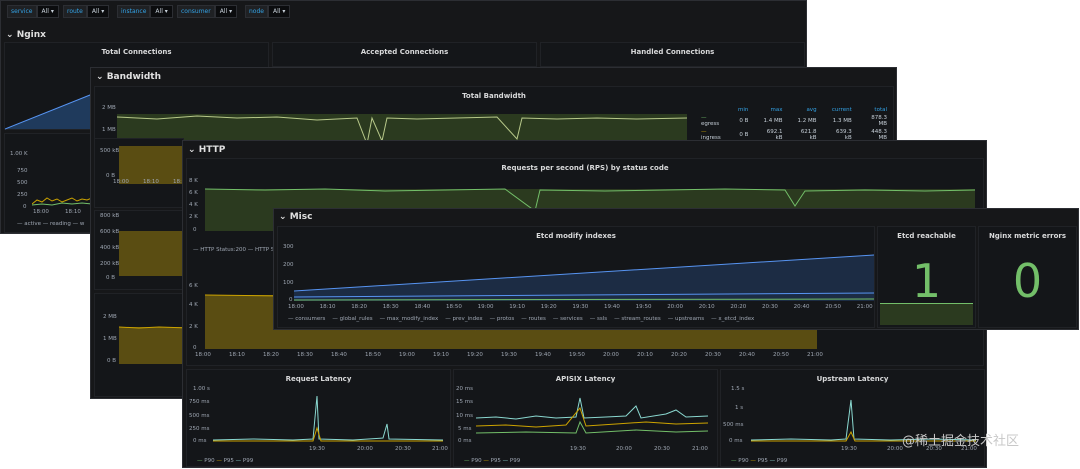  What do you see at coordinates (875, 110) in the screenshot?
I see `col-header: total` at bounding box center [875, 110].